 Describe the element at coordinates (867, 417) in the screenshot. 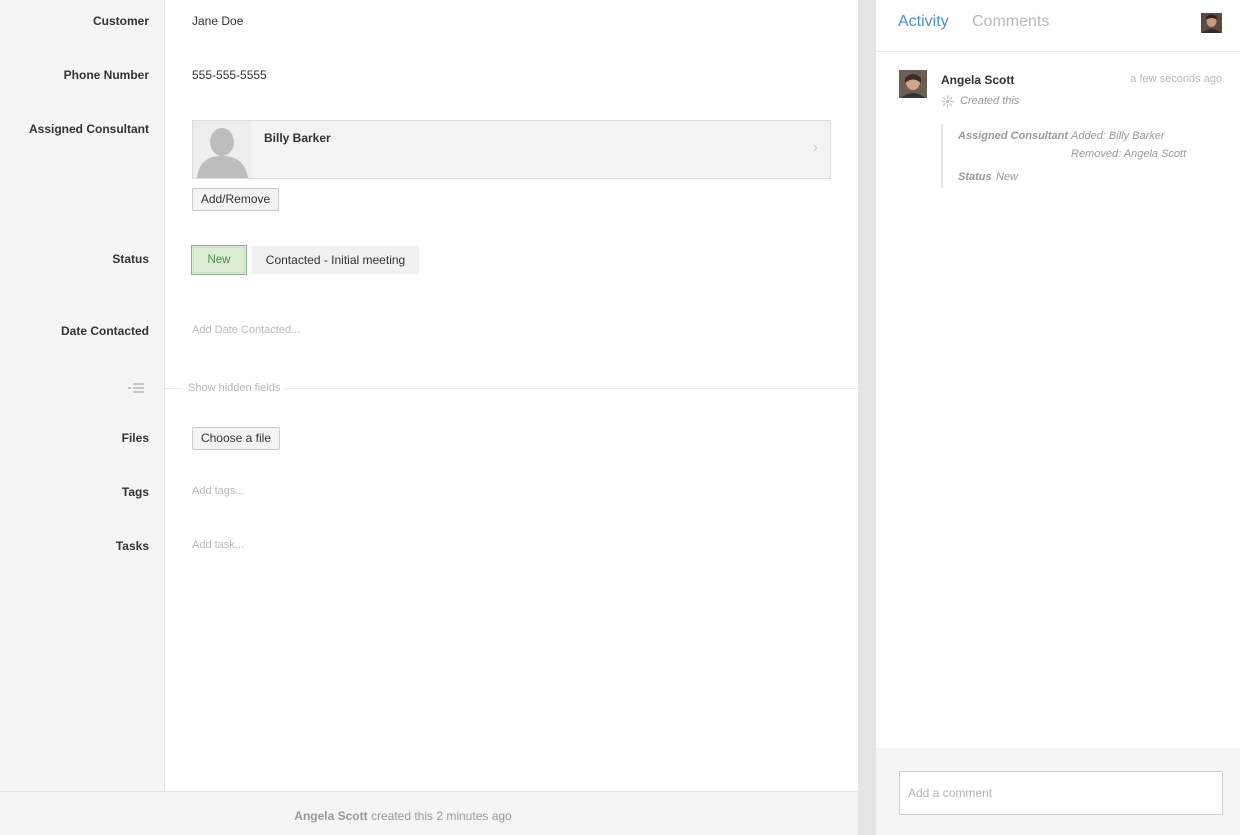

I see `panel-divider` at that location.